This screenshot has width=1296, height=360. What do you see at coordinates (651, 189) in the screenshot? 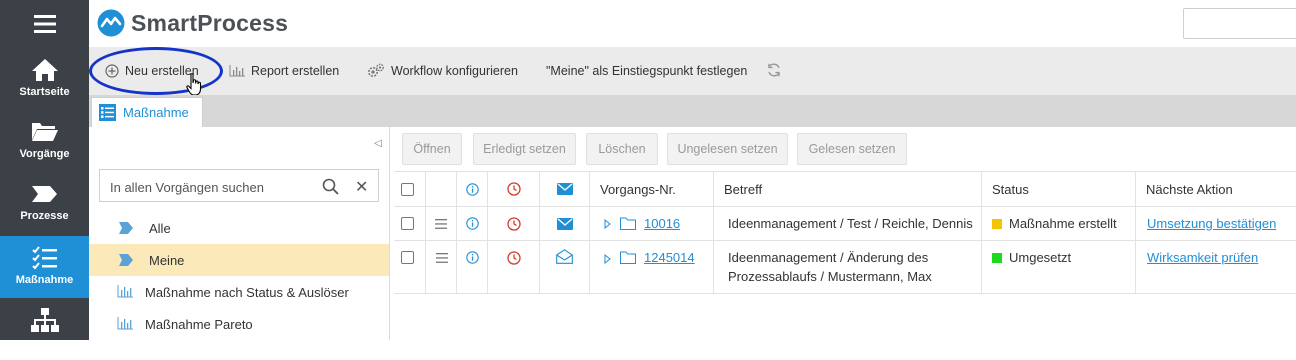
I see `column-header-number: Vorgangs-Nr.` at bounding box center [651, 189].